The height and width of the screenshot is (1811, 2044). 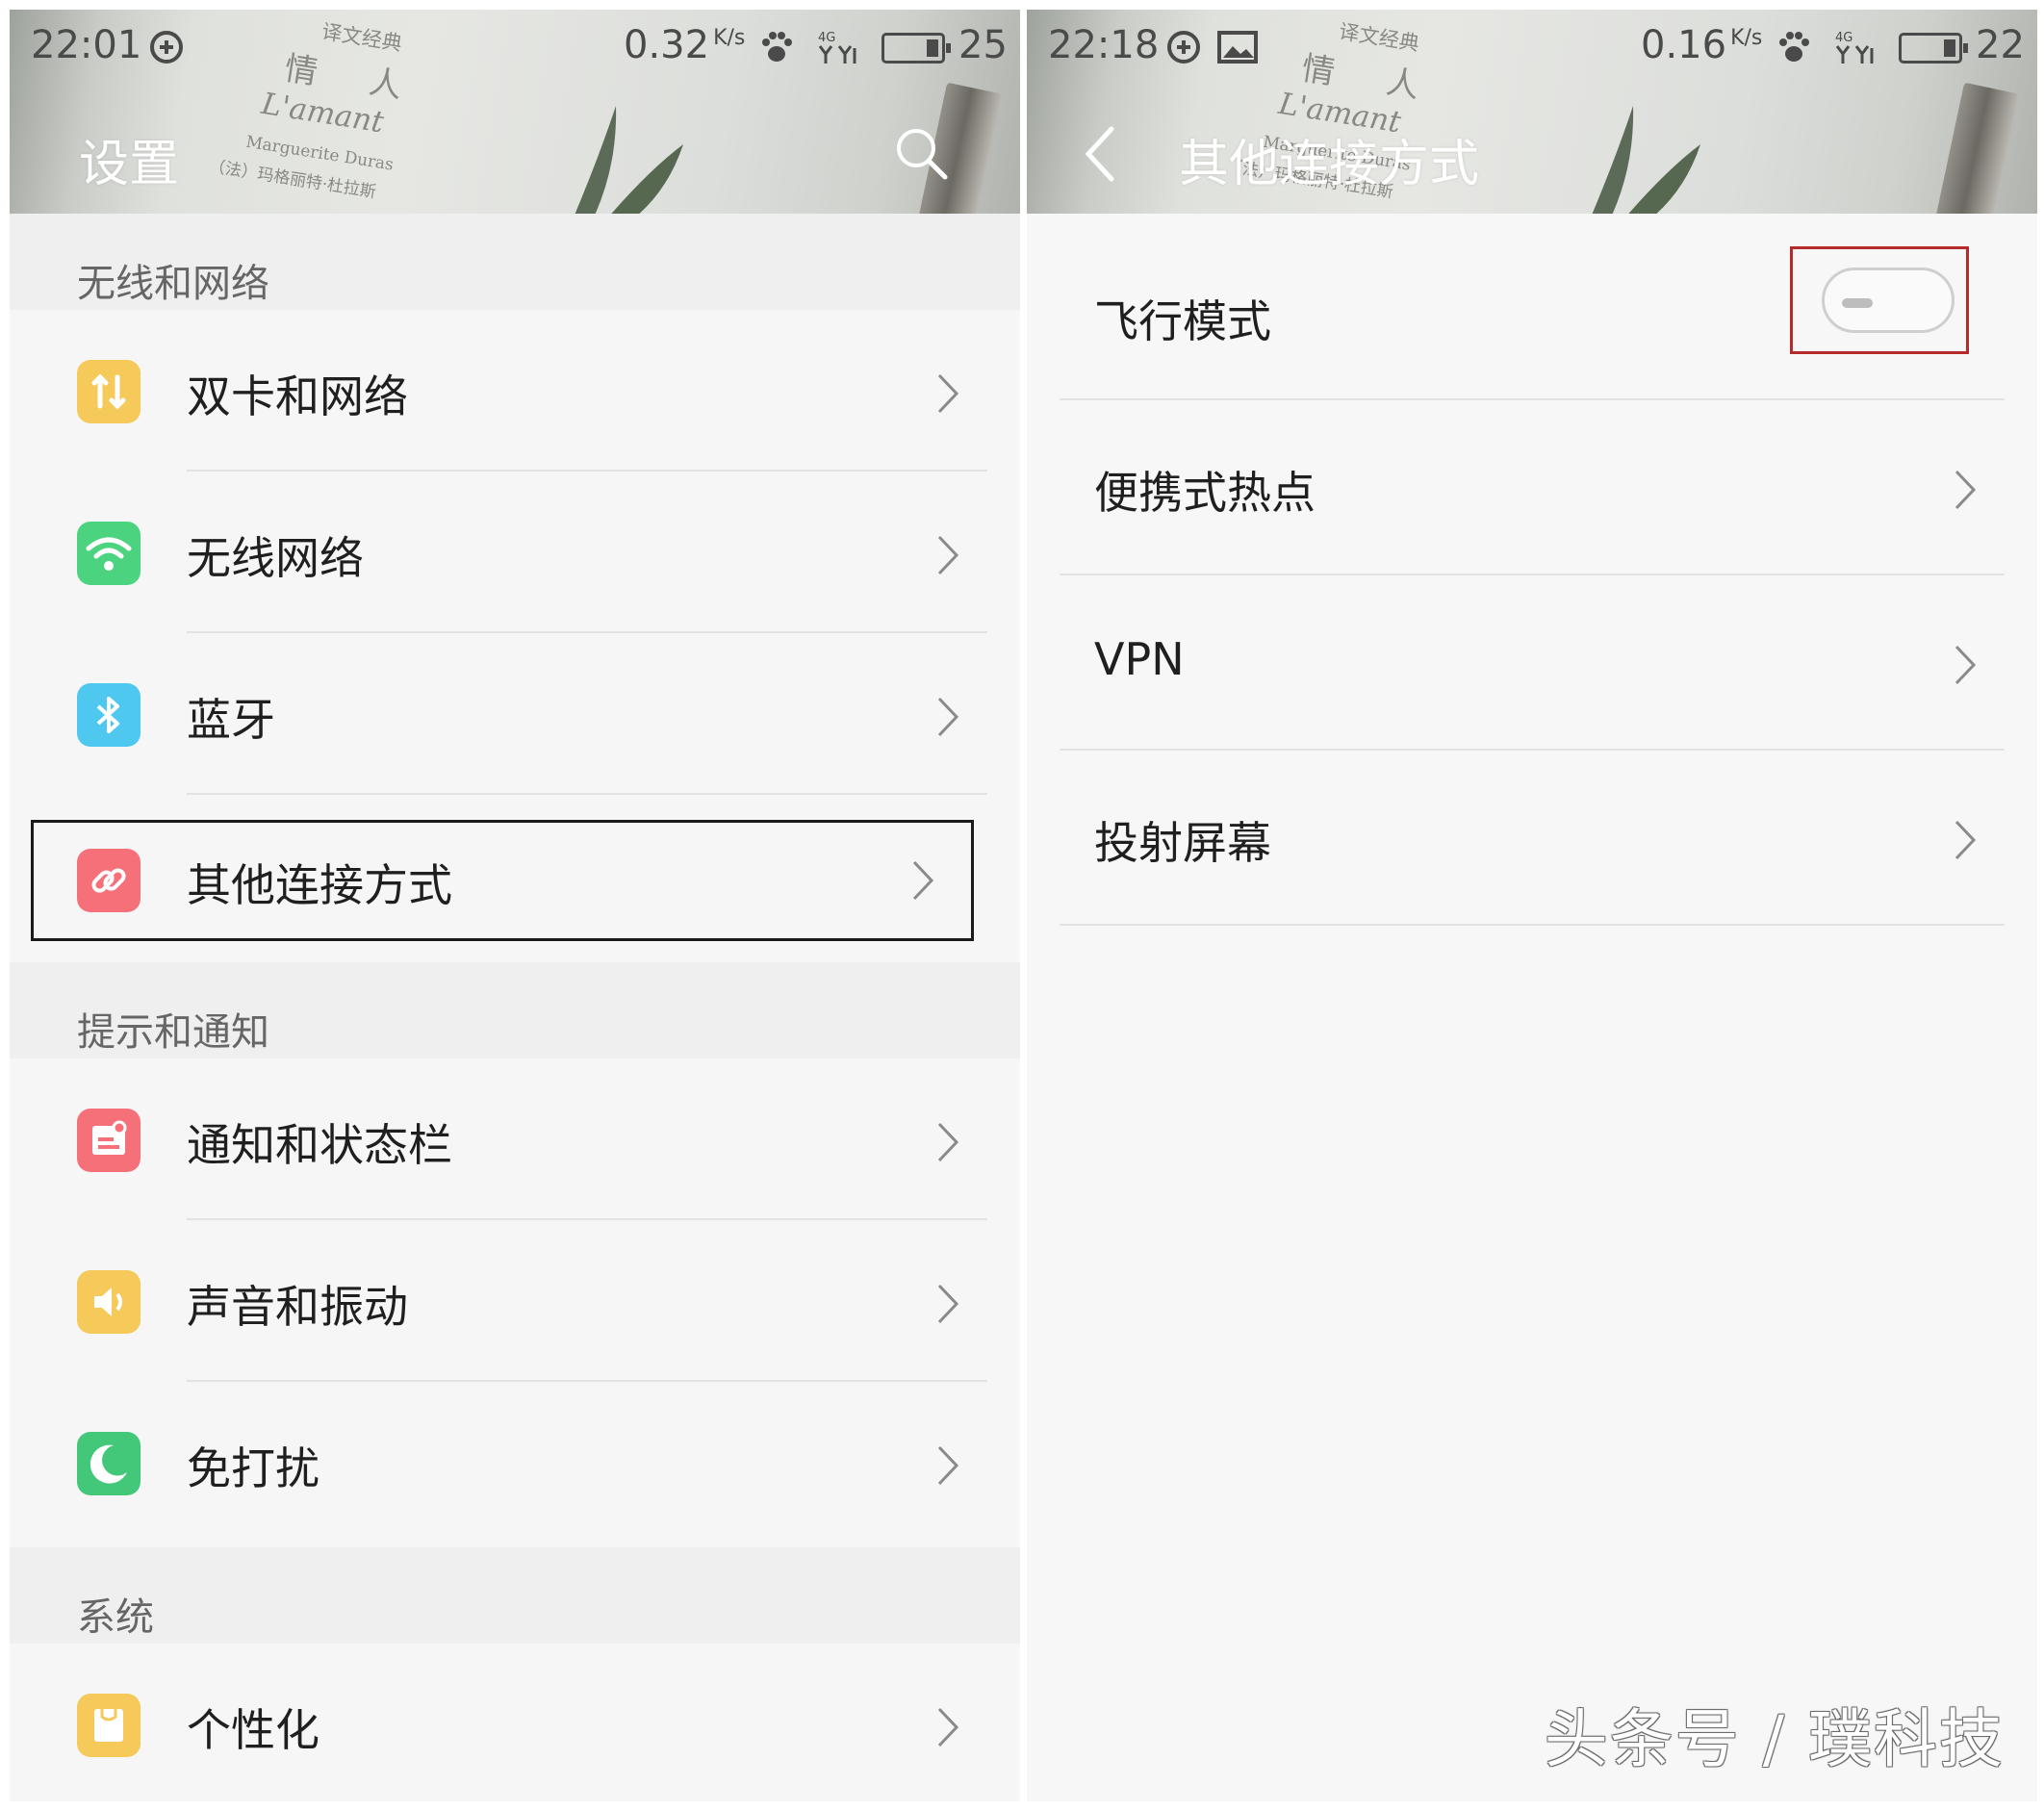 I want to click on screen-projection-item: 投射屏幕, so click(x=1532, y=839).